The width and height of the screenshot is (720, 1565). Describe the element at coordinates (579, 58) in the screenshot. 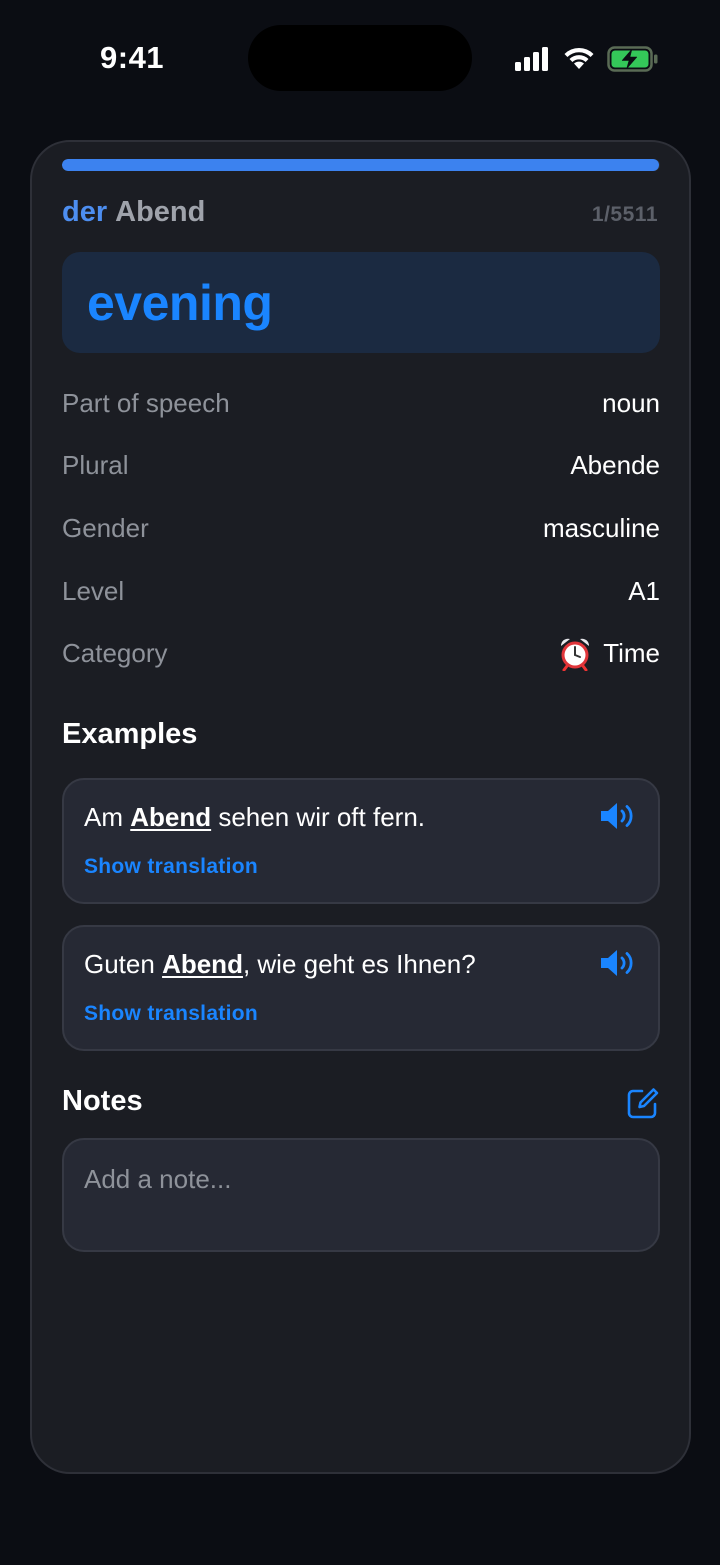

I see `wifi-icon` at that location.